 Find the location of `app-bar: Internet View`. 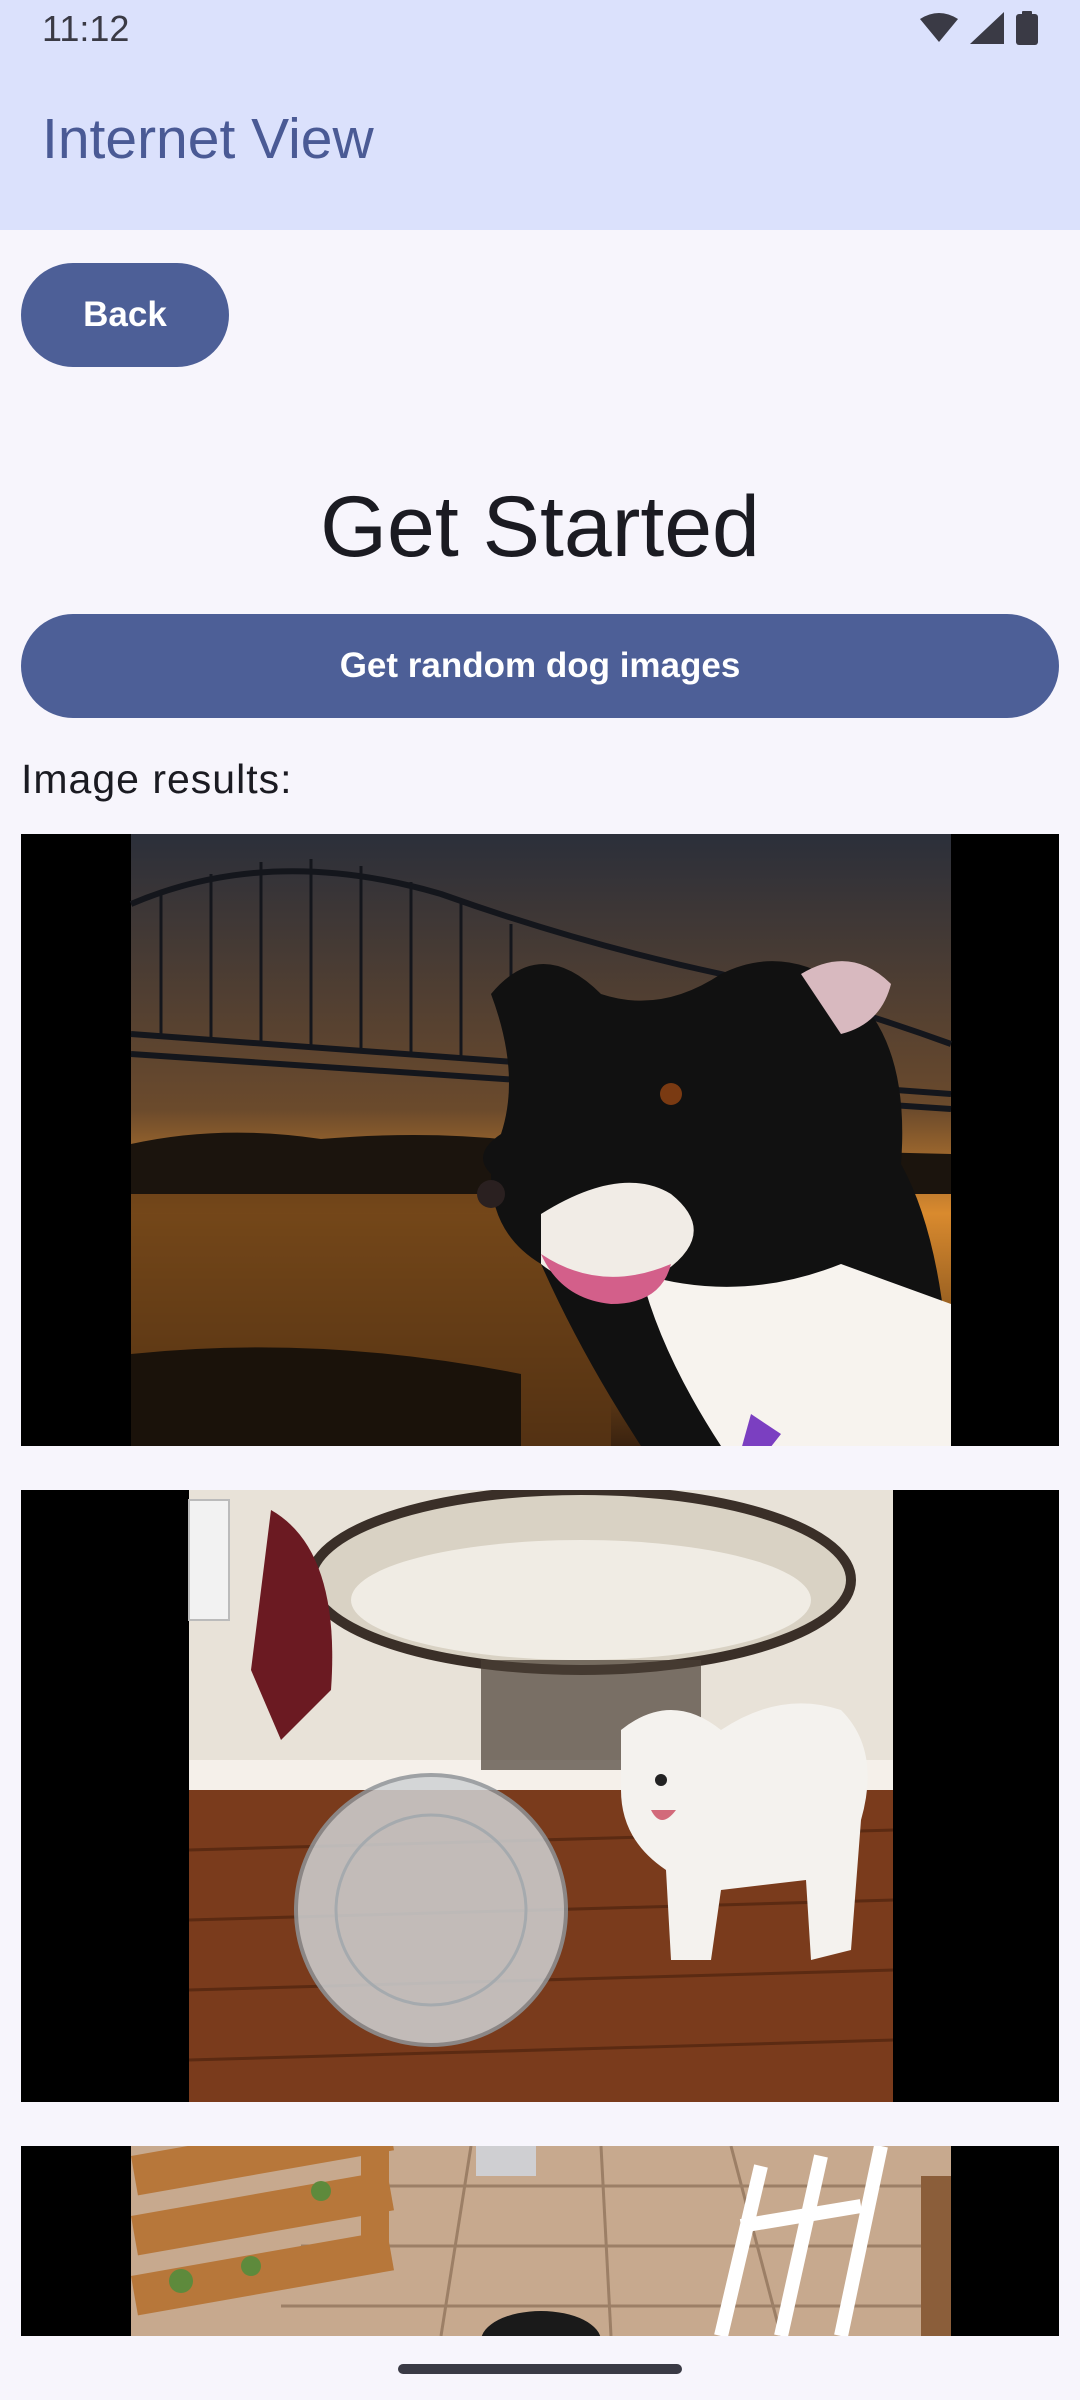

app-bar: Internet View is located at coordinates (540, 146).